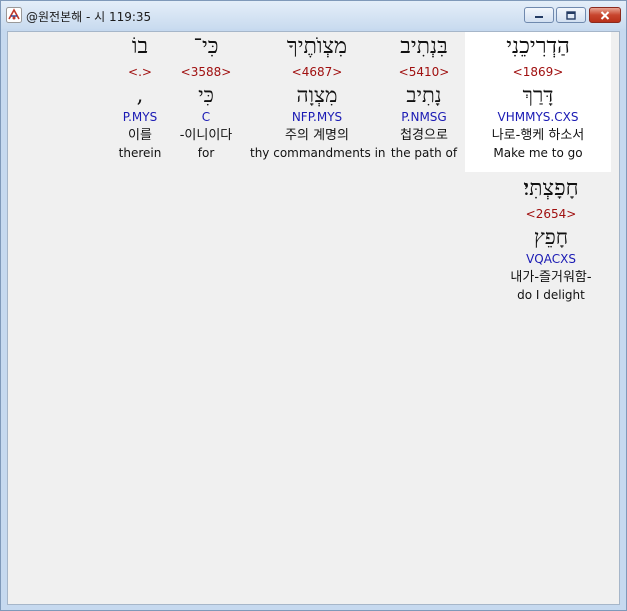 The width and height of the screenshot is (627, 611). Describe the element at coordinates (318, 153) in the screenshot. I see `english-gloss: thy commandments in` at that location.